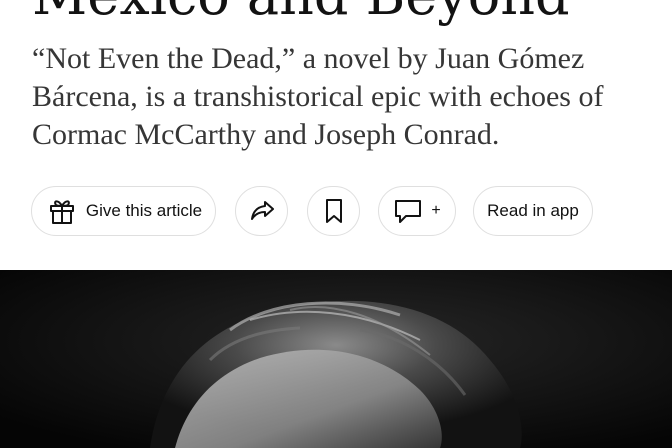  What do you see at coordinates (144, 210) in the screenshot?
I see `give-article-label: Give this article` at bounding box center [144, 210].